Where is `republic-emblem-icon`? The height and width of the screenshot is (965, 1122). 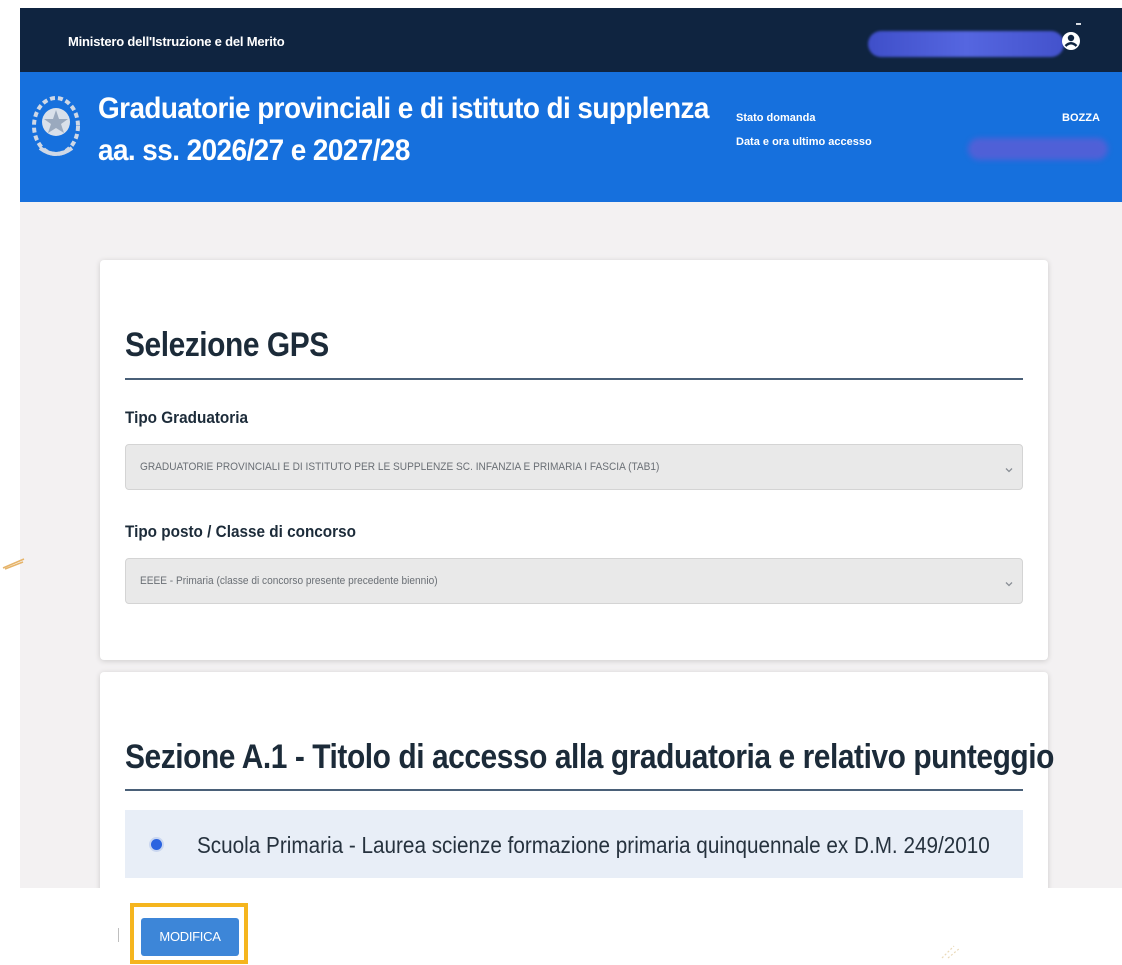
republic-emblem-icon is located at coordinates (56, 128).